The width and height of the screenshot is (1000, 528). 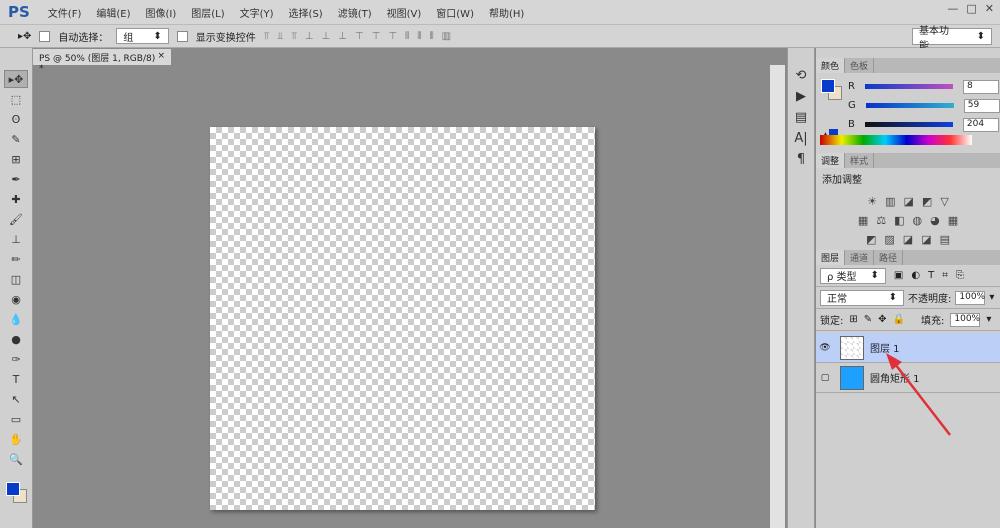 I want to click on levels-icon: ▥, so click(x=890, y=201).